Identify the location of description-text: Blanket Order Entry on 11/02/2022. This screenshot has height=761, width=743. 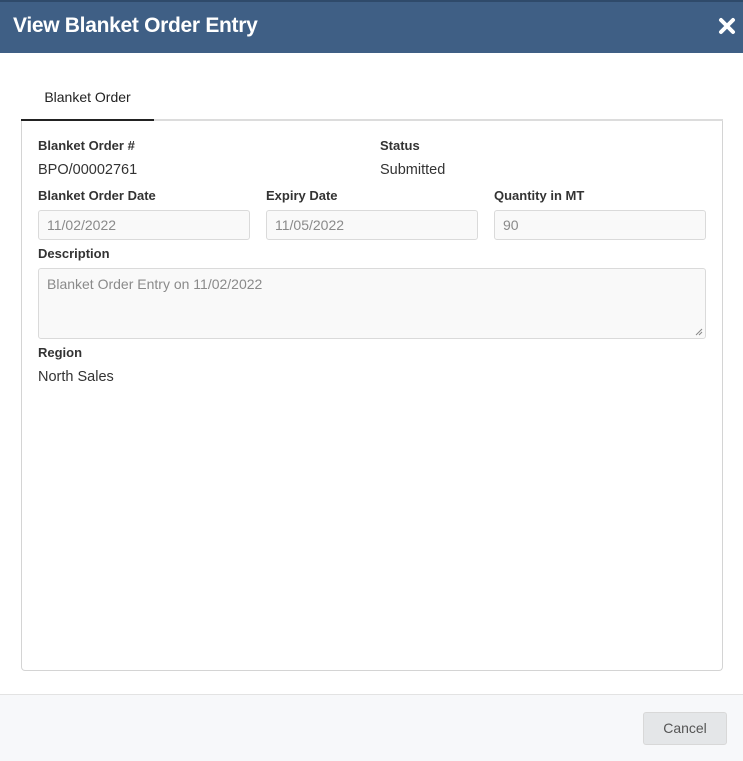
(155, 284).